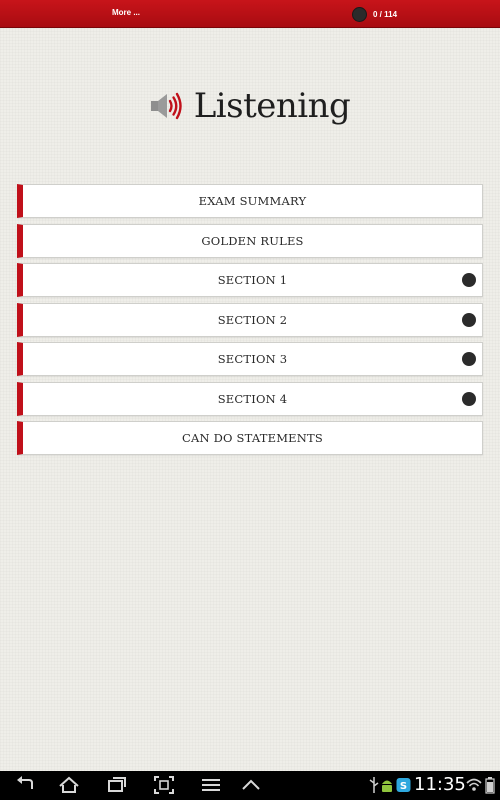  Describe the element at coordinates (117, 785) in the screenshot. I see `recent-apps-icon` at that location.